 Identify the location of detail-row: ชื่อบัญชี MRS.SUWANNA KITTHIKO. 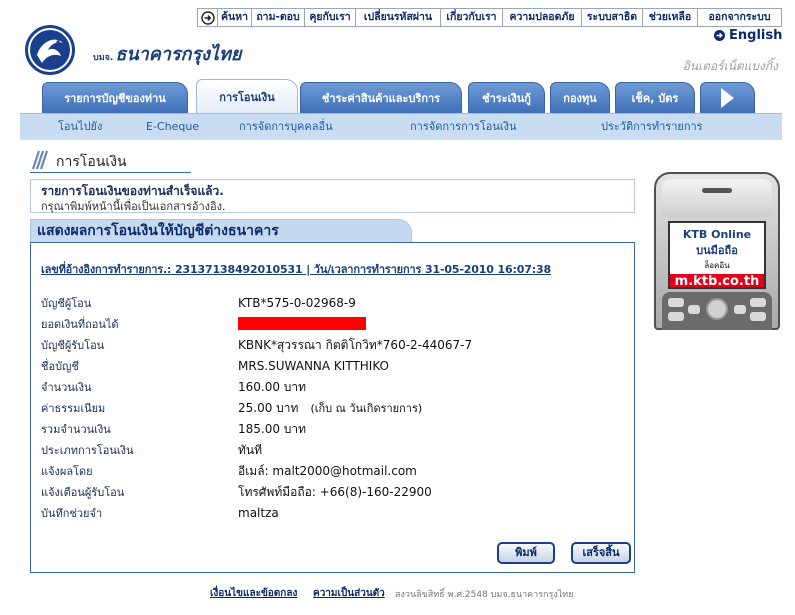
(333, 366).